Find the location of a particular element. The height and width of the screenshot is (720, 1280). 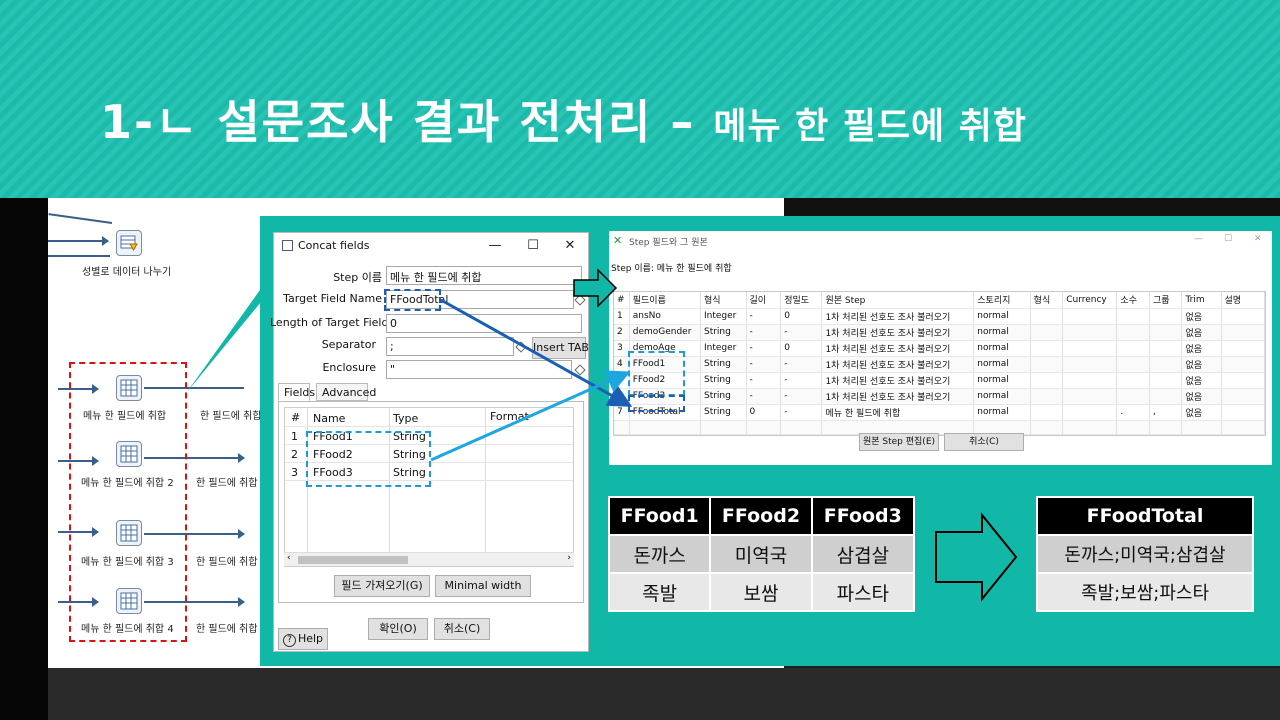

table-header-cell: 설명 is located at coordinates (1243, 300).